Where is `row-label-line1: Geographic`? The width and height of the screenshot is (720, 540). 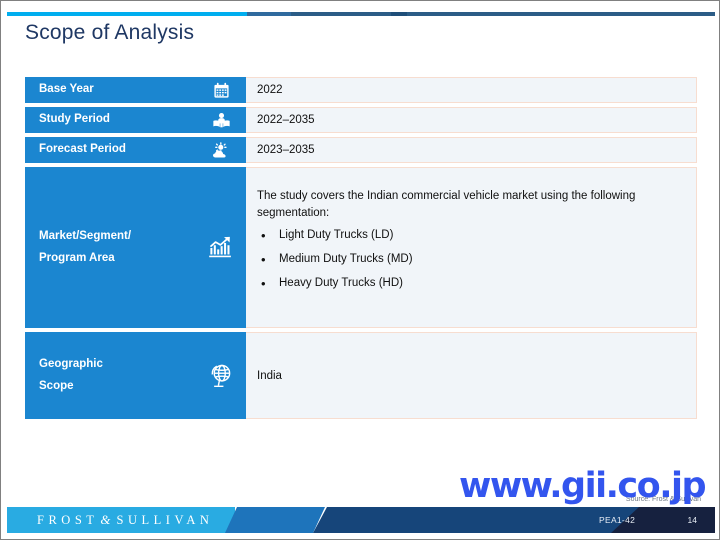 row-label-line1: Geographic is located at coordinates (71, 363).